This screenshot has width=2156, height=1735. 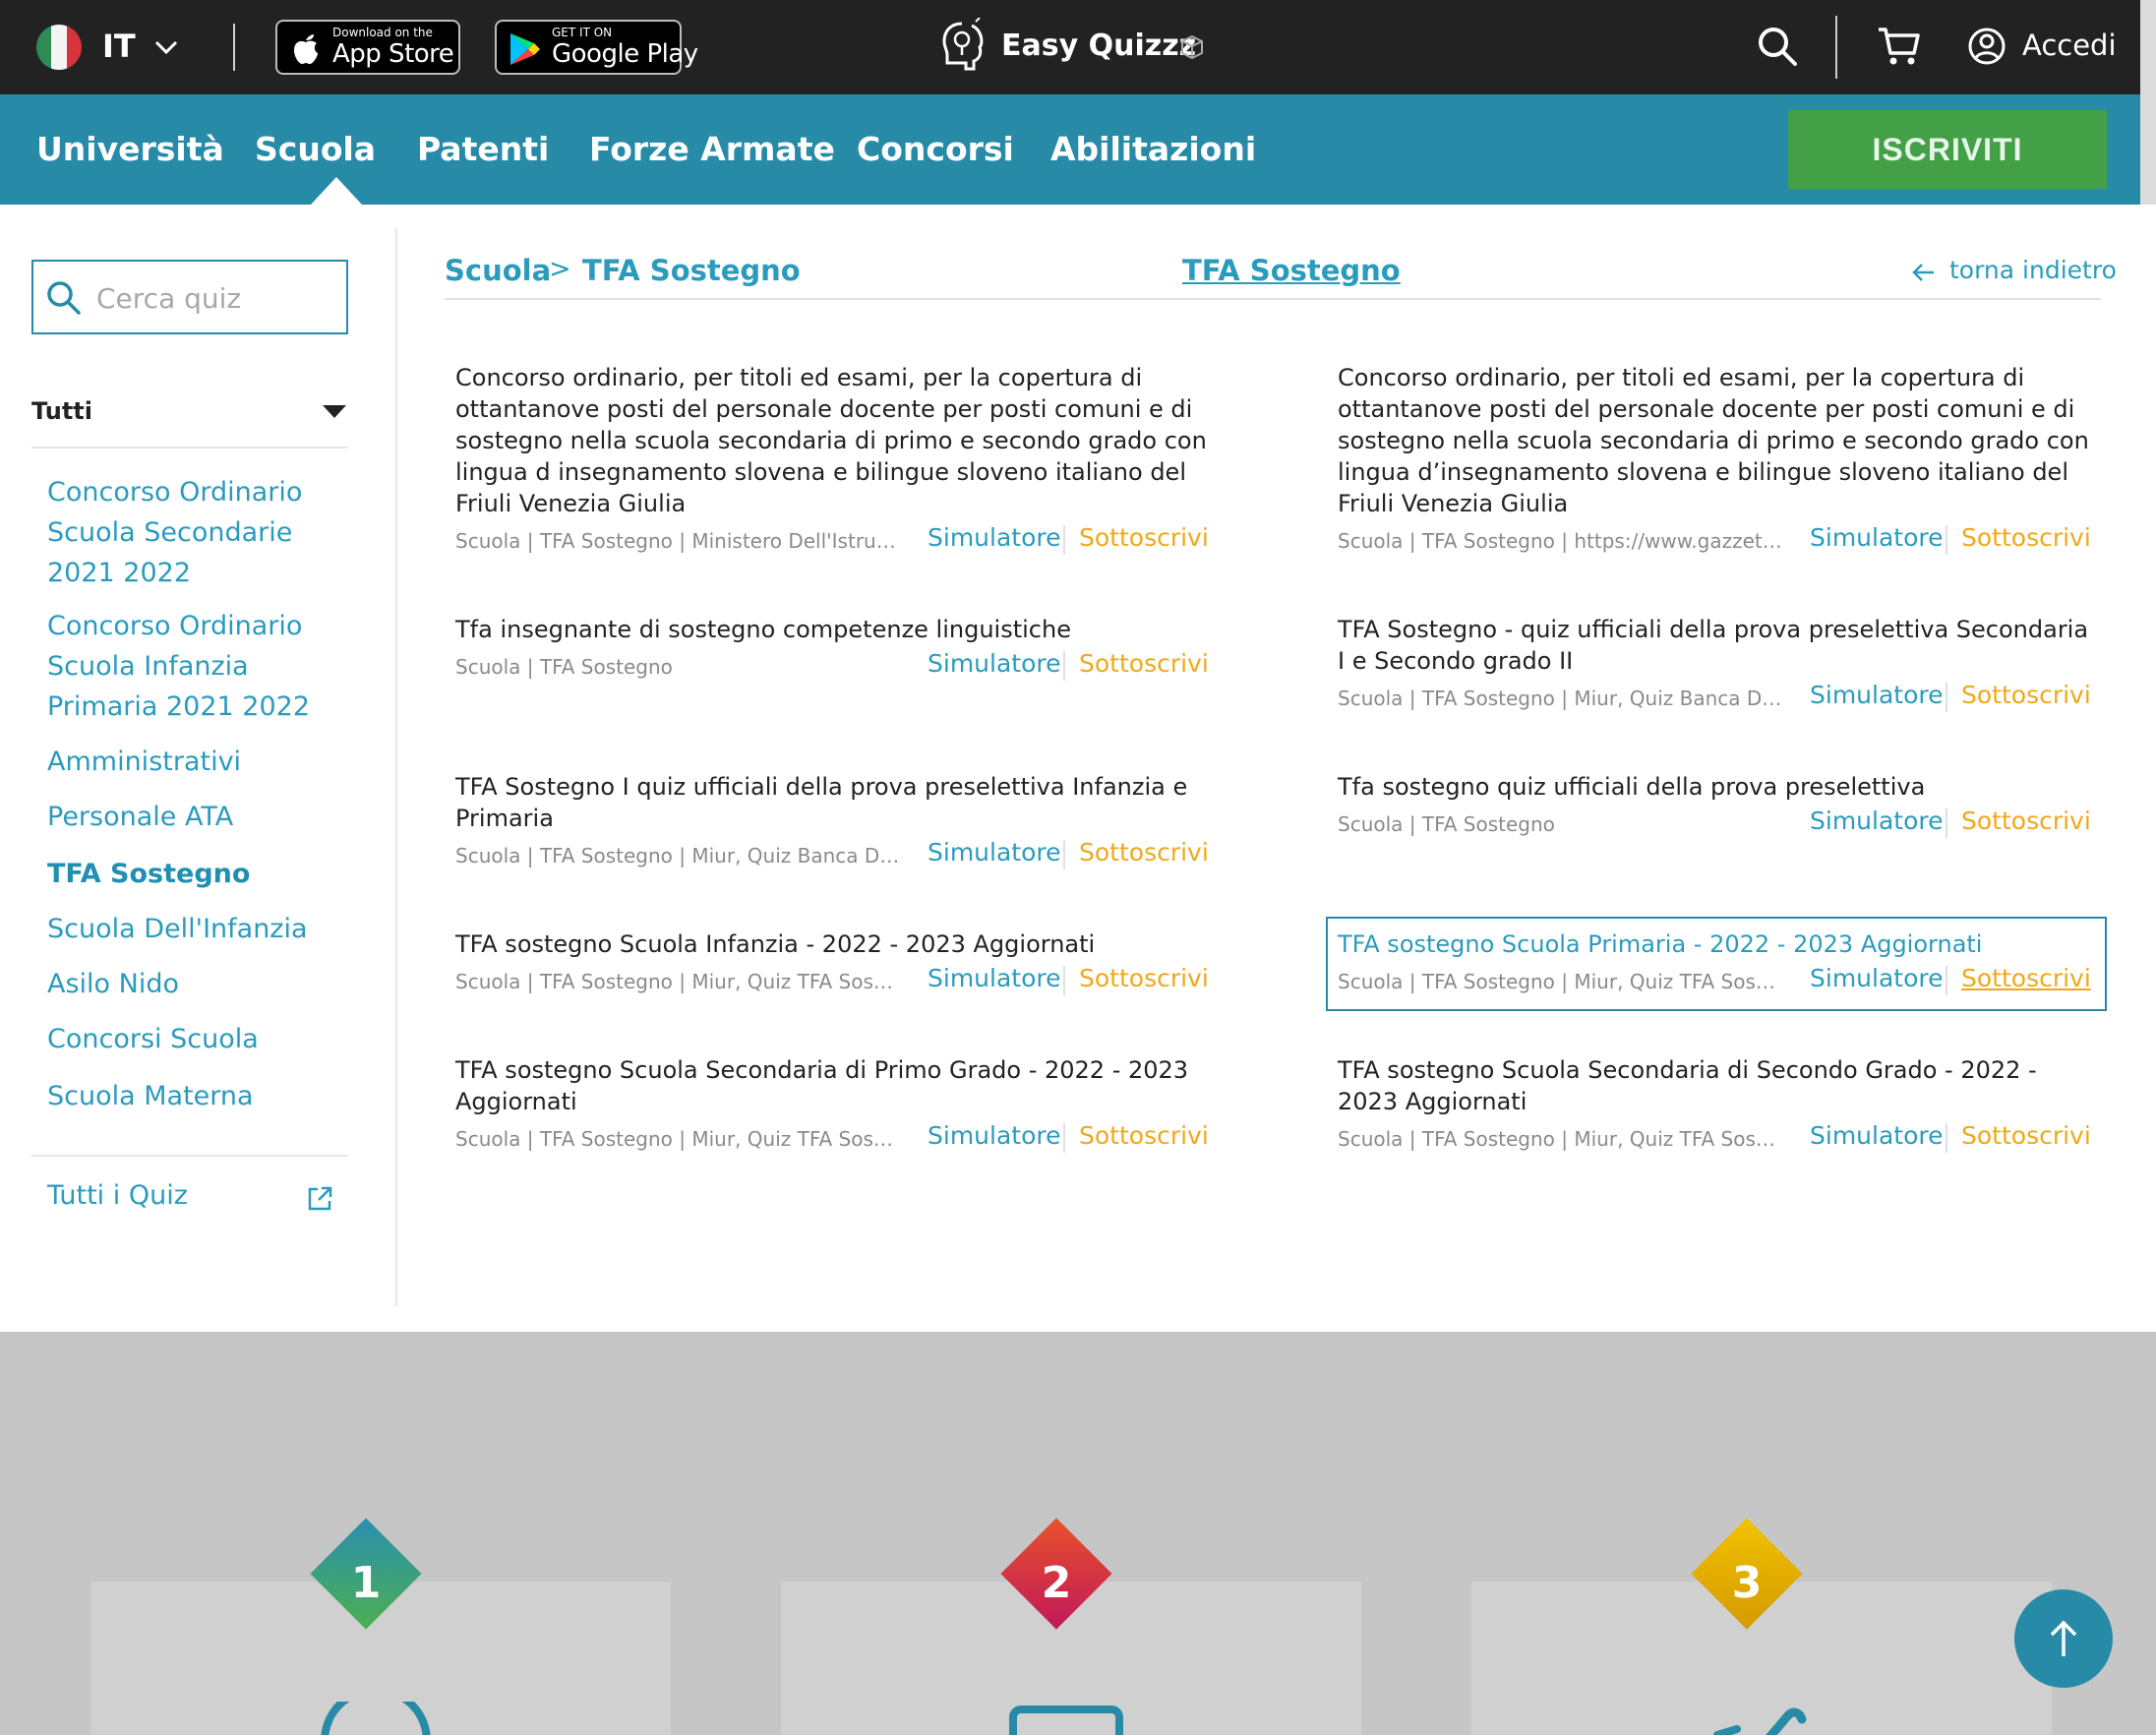 I want to click on nav-item-forze-armate: Forze Armate, so click(x=712, y=149).